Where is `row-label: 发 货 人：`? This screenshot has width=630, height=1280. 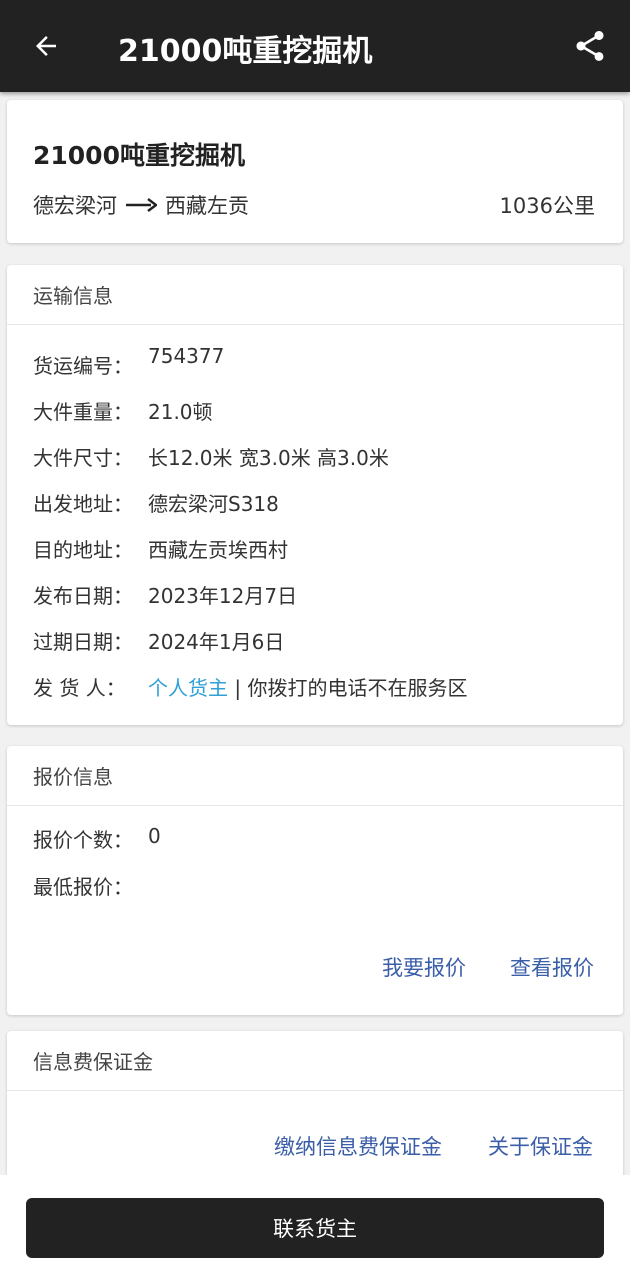
row-label: 发 货 人： is located at coordinates (79, 688).